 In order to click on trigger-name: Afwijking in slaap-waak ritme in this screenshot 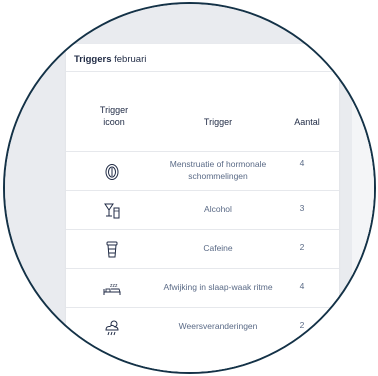, I will do `click(218, 287)`.